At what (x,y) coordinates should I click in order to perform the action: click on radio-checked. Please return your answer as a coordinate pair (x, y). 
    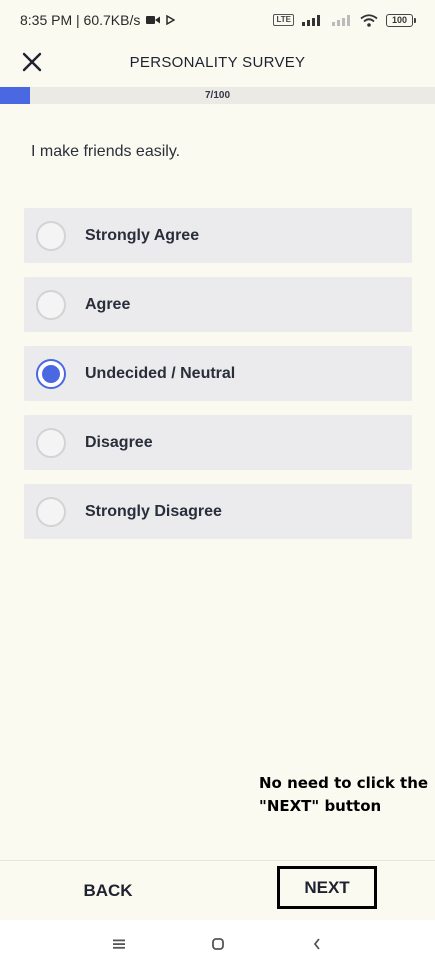
    Looking at the image, I should click on (51, 373).